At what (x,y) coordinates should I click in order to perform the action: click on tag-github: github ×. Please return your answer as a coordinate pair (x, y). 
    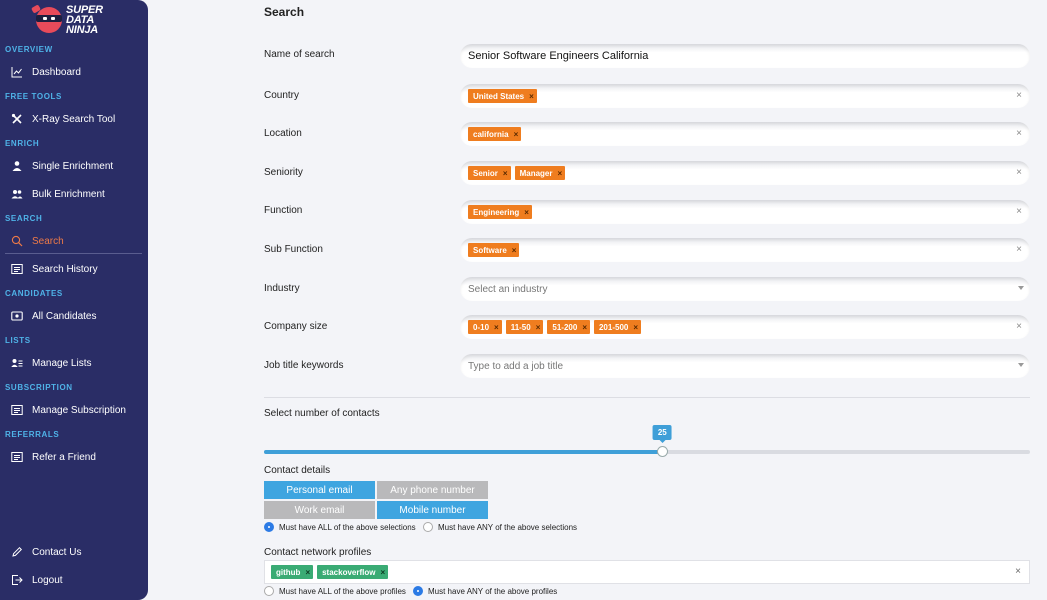
    Looking at the image, I should click on (292, 572).